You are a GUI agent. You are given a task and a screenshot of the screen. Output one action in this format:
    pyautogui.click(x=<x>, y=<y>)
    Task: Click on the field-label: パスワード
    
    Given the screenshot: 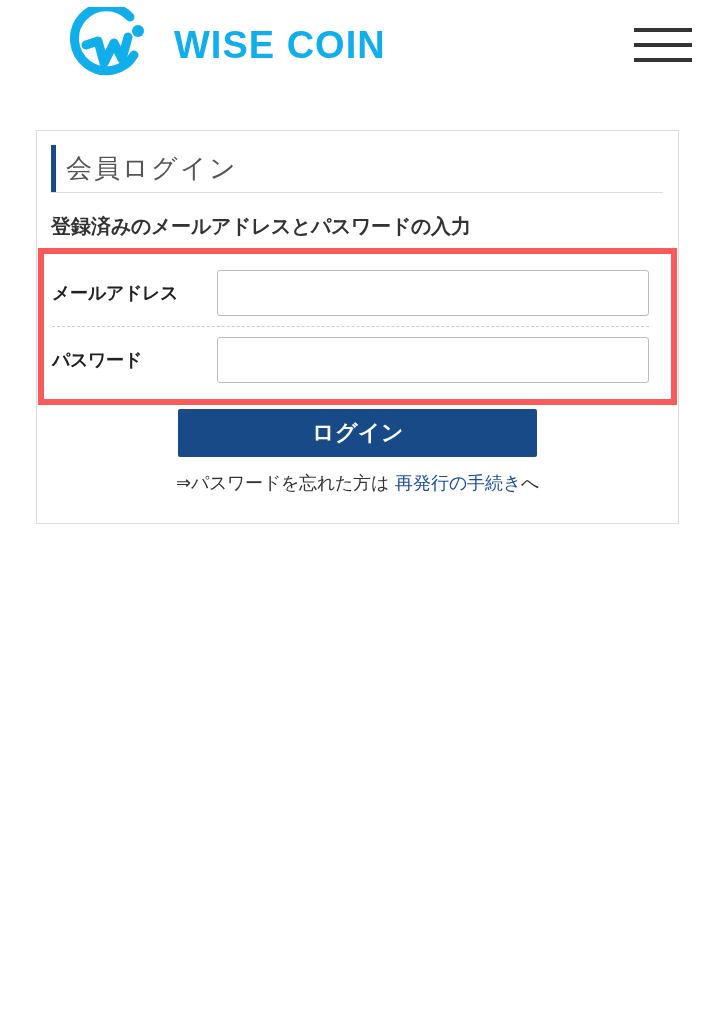 What is the action you would take?
    pyautogui.click(x=97, y=360)
    